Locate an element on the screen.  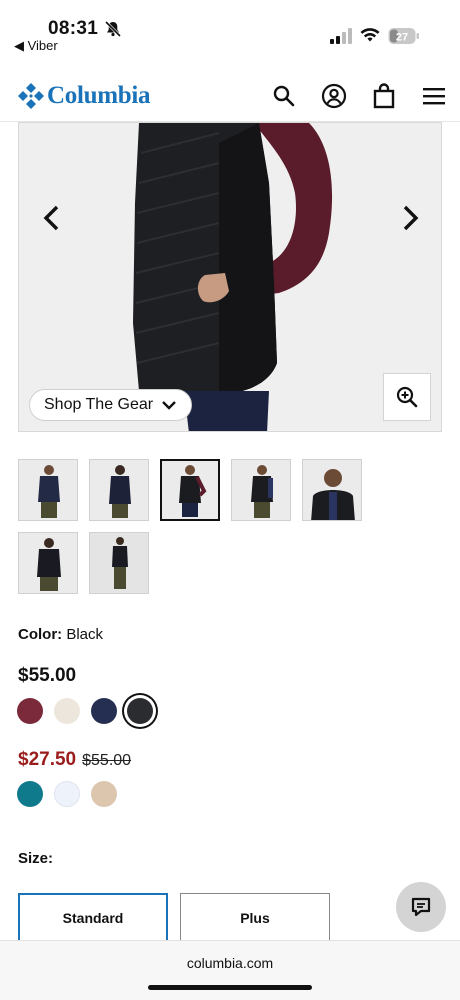
home-indicator is located at coordinates (230, 987).